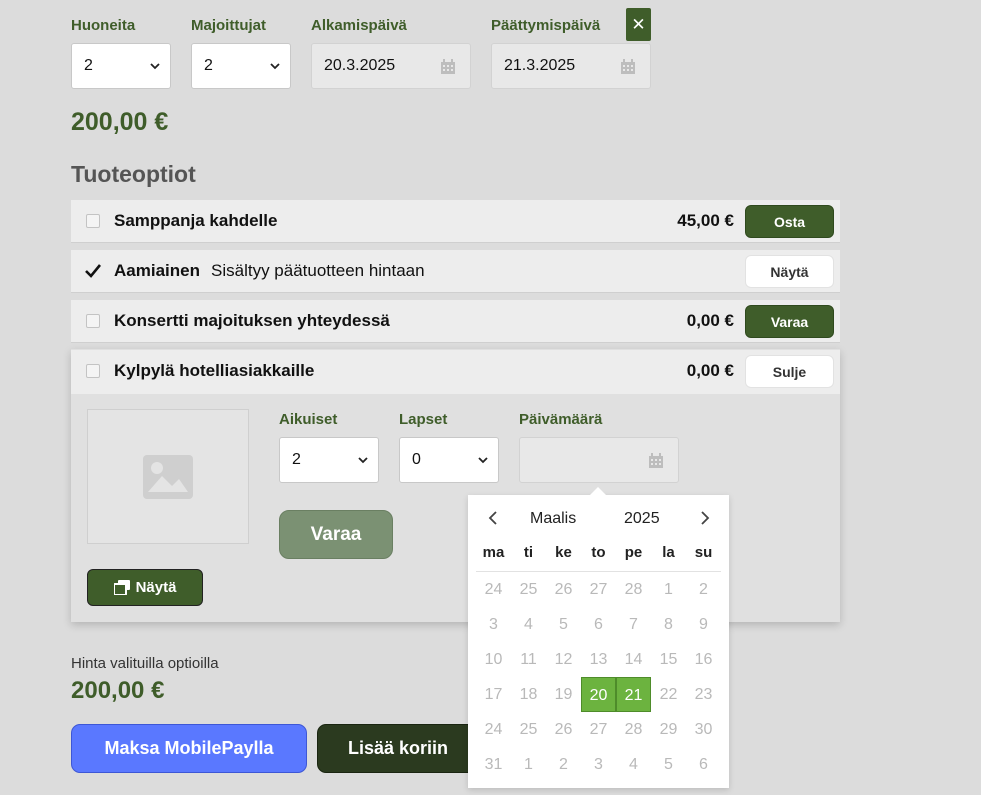 The image size is (981, 795). Describe the element at coordinates (563, 694) in the screenshot. I see `calendar-day: 19` at that location.